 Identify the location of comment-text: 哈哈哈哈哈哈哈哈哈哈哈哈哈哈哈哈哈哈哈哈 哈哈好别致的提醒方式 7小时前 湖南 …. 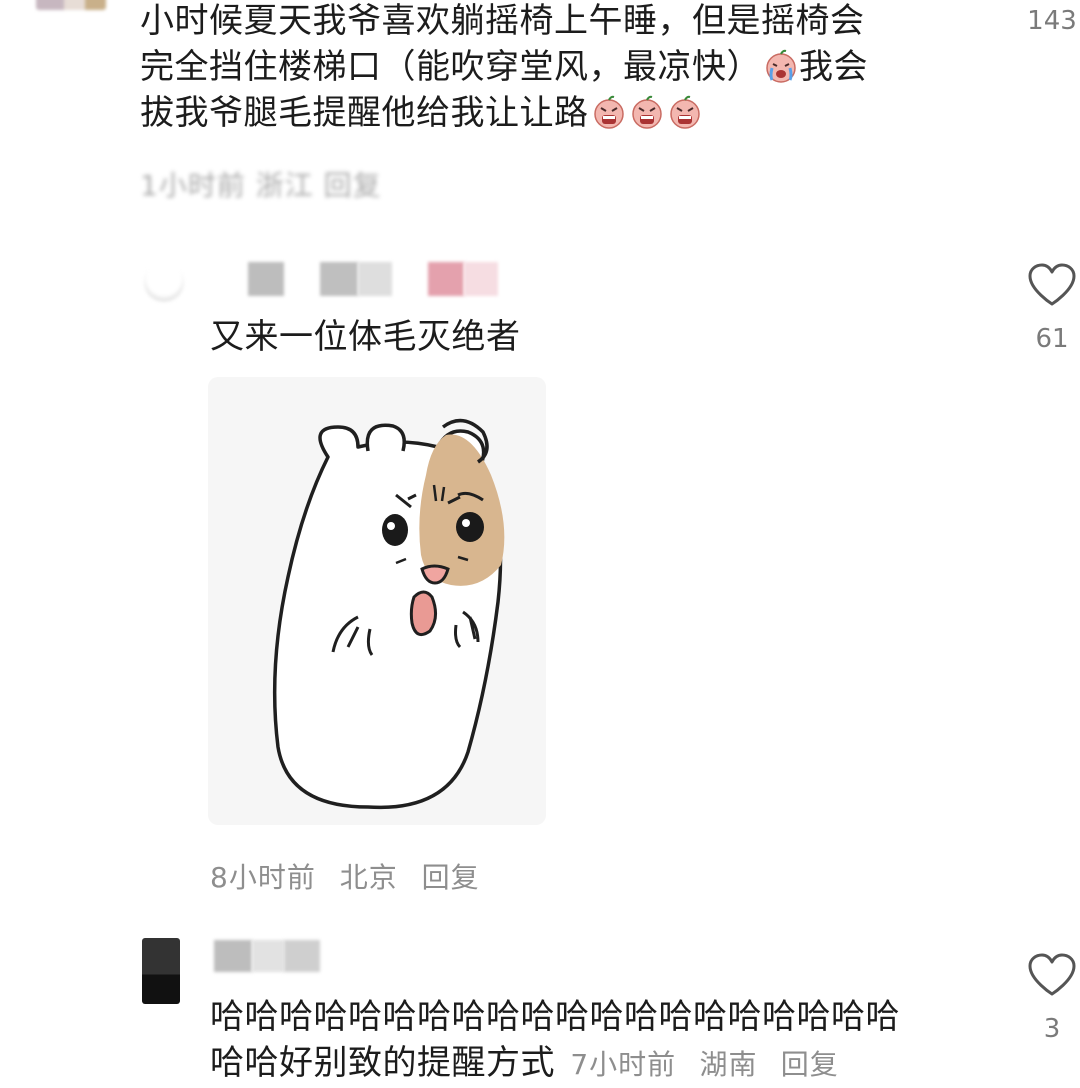
(605, 1041).